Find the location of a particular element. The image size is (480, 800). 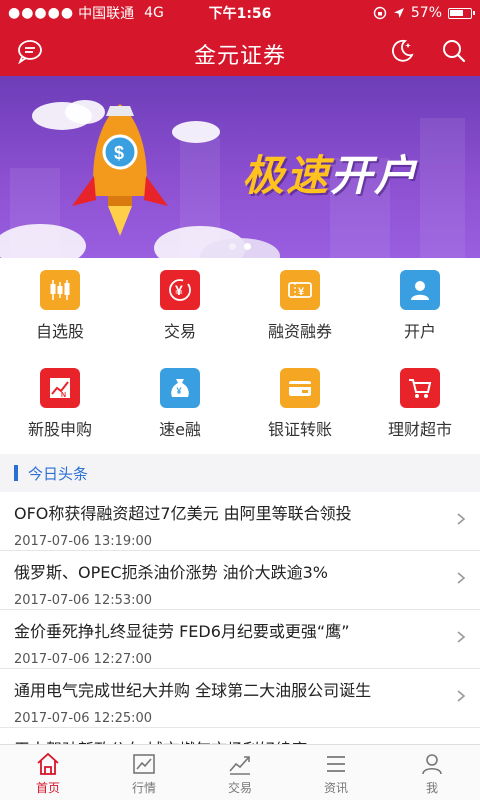

news-list-icon is located at coordinates (336, 764).